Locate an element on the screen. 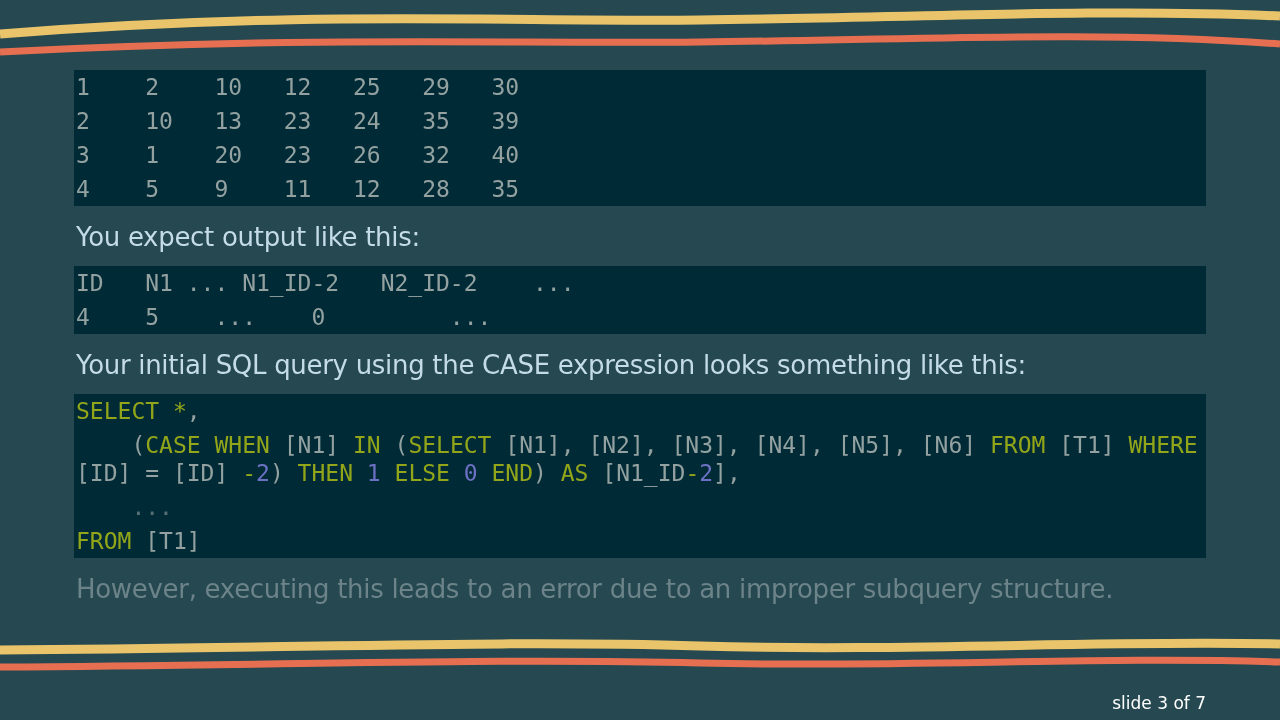  paragraph: Your initial SQL query using the CASE expression looks something like this: is located at coordinates (551, 365).